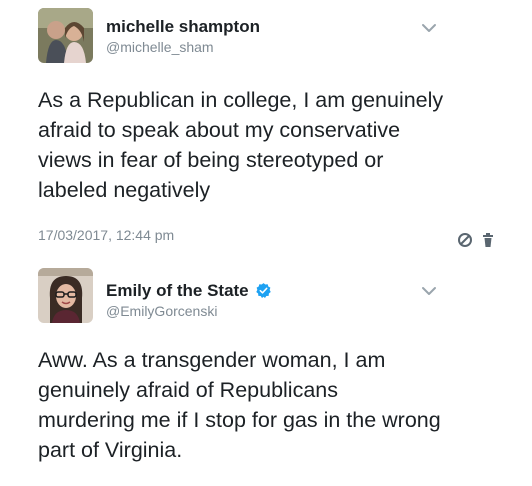  What do you see at coordinates (160, 47) in the screenshot?
I see `author-handle: @michelle_sham` at bounding box center [160, 47].